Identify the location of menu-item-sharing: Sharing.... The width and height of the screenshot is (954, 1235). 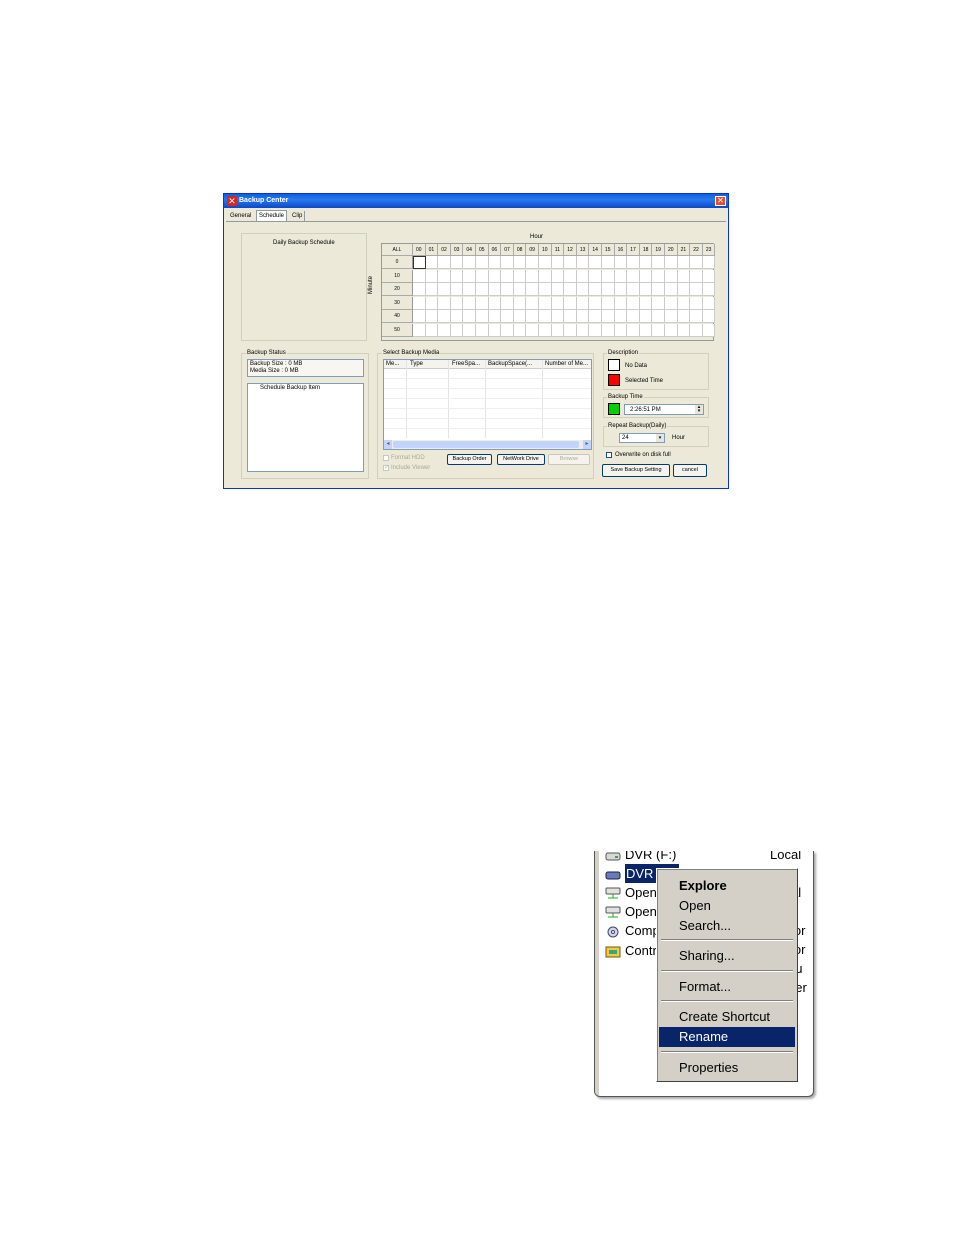
(727, 956).